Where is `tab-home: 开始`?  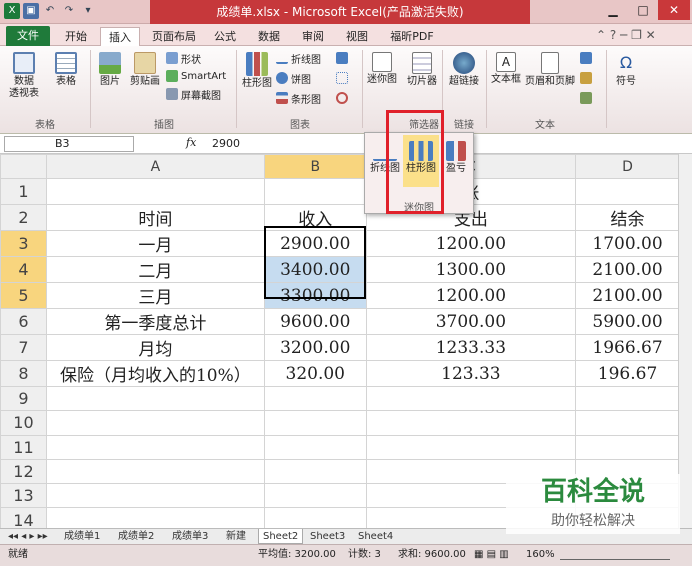 tab-home: 开始 is located at coordinates (76, 36).